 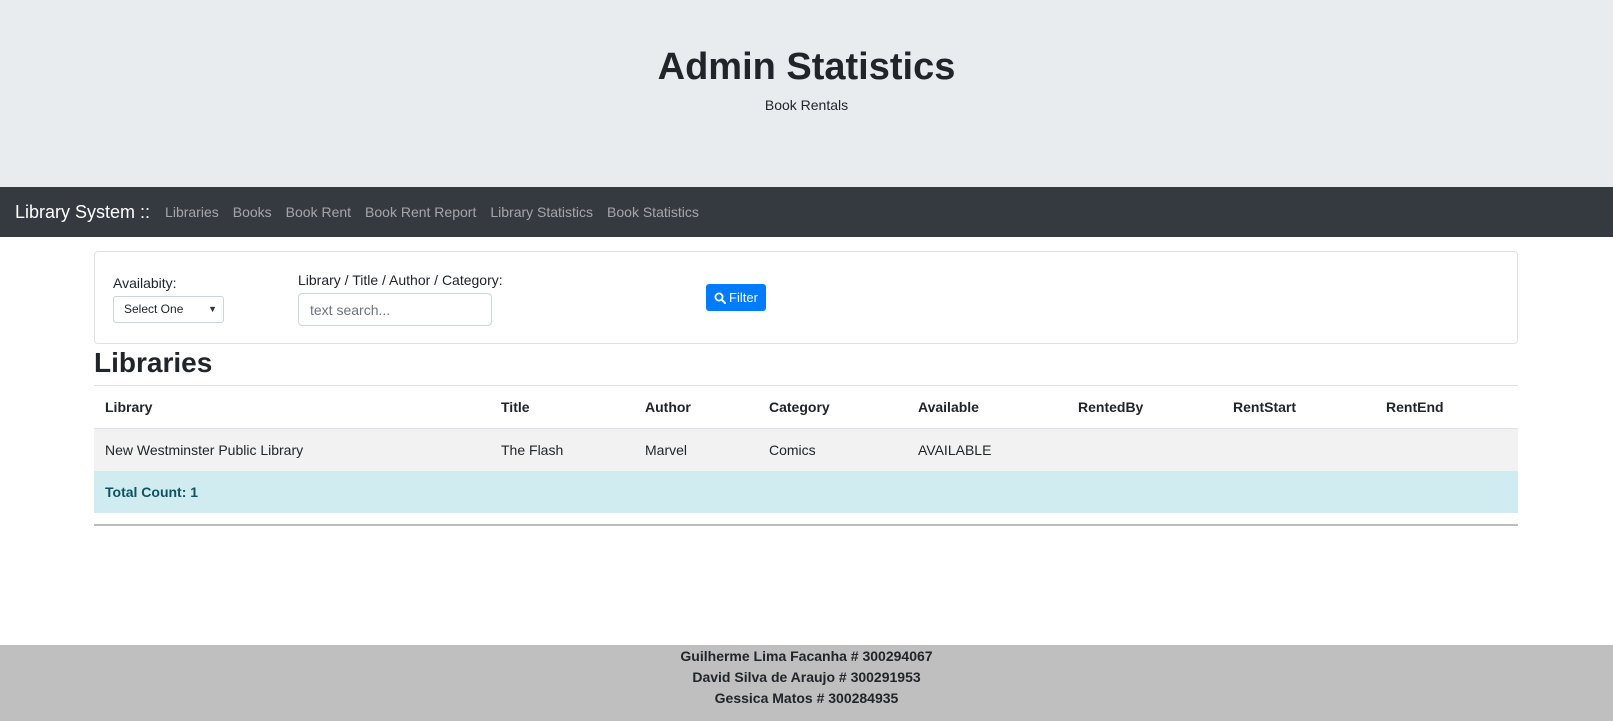 I want to click on cell-rentstart, so click(x=1298, y=449).